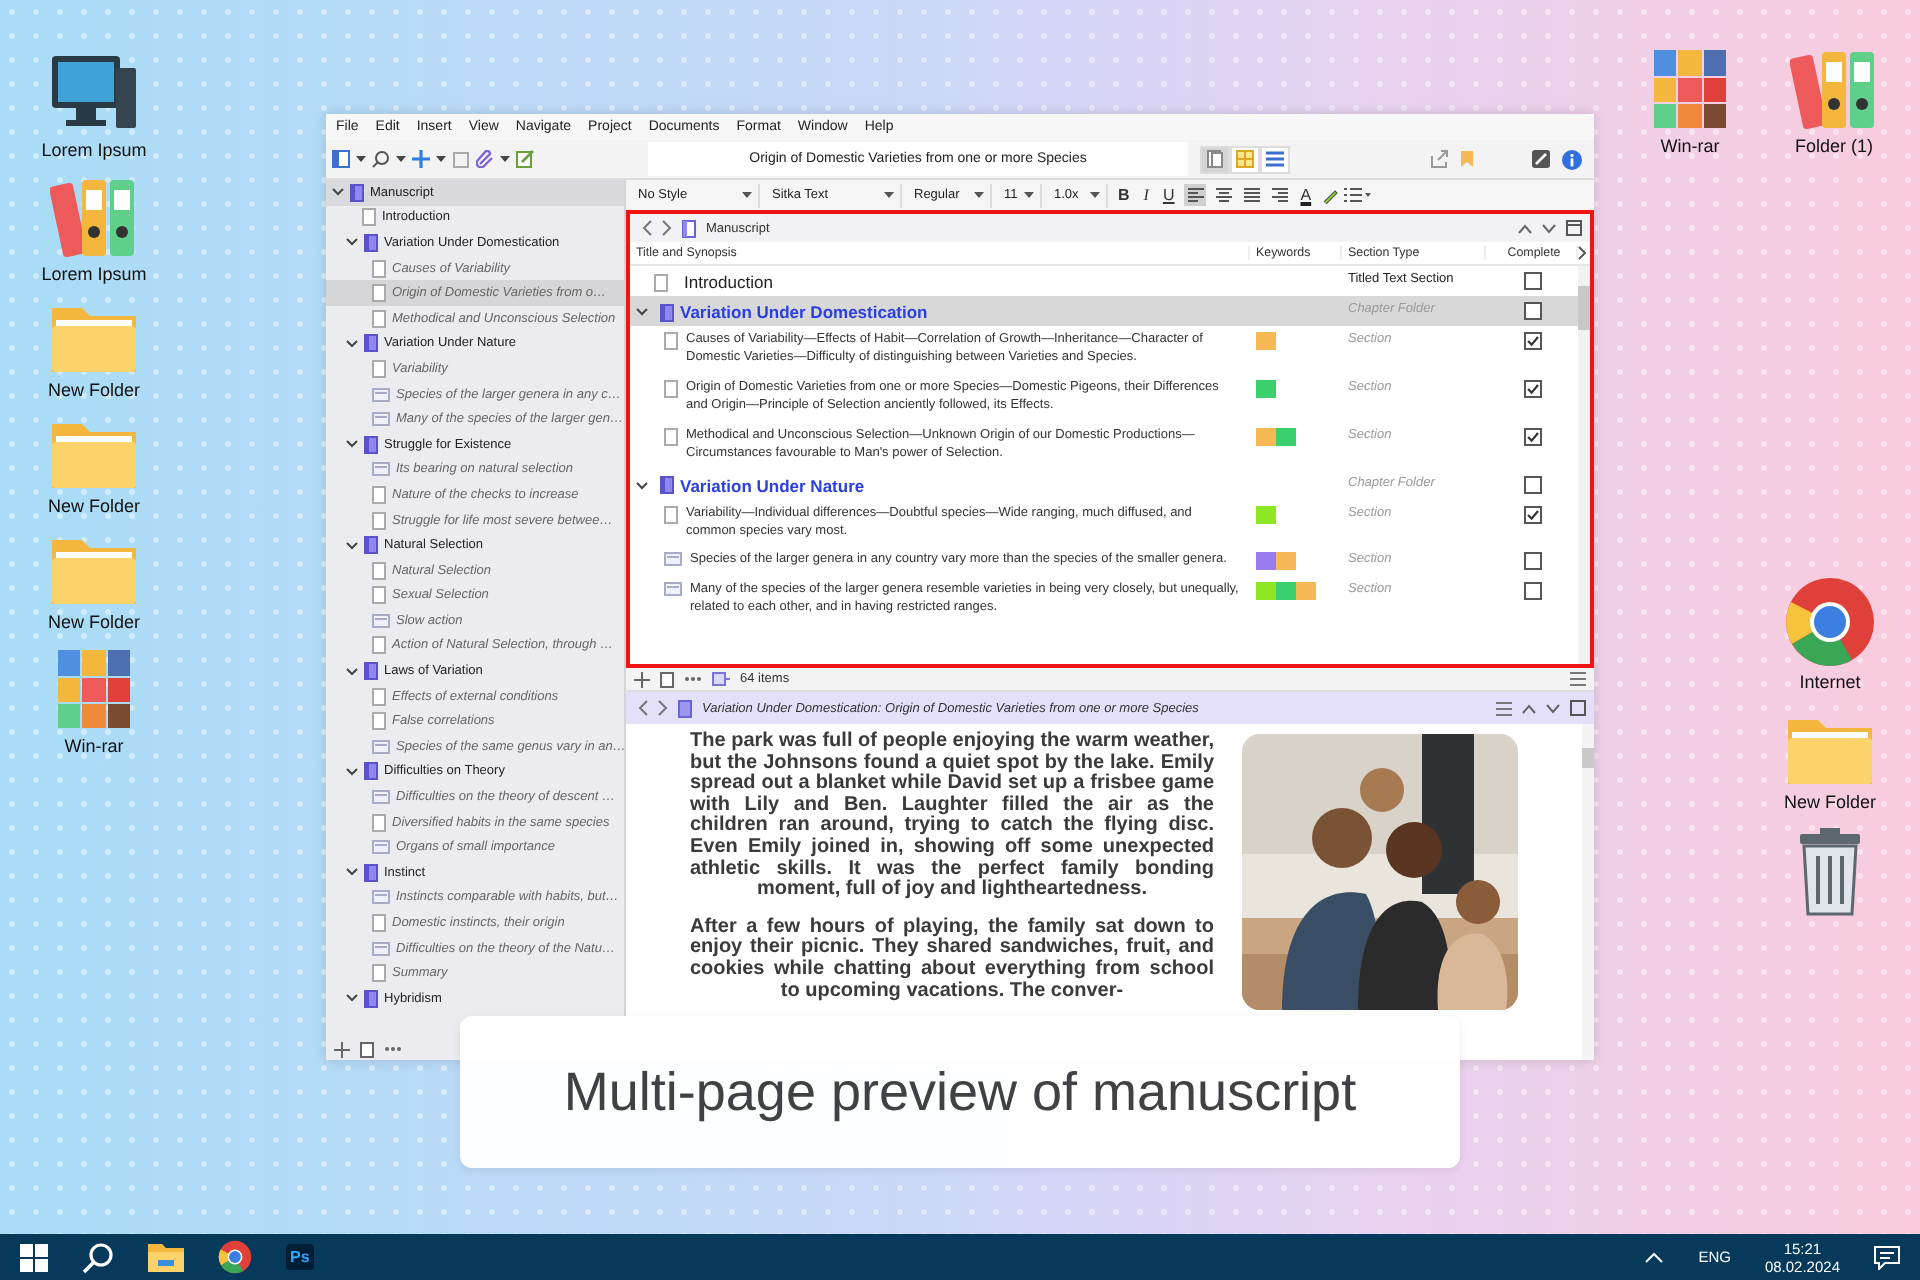 The width and height of the screenshot is (1920, 1280). What do you see at coordinates (1124, 195) in the screenshot?
I see `format-button: B` at bounding box center [1124, 195].